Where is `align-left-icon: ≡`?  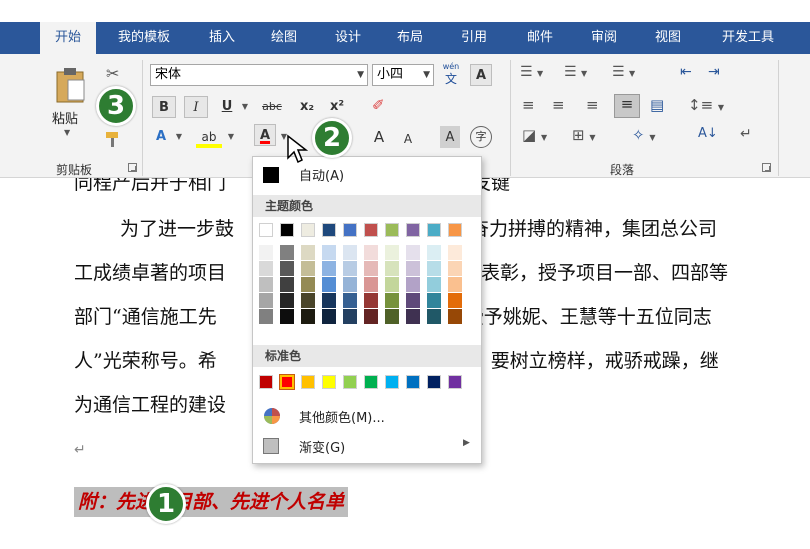 align-left-icon: ≡ is located at coordinates (528, 105).